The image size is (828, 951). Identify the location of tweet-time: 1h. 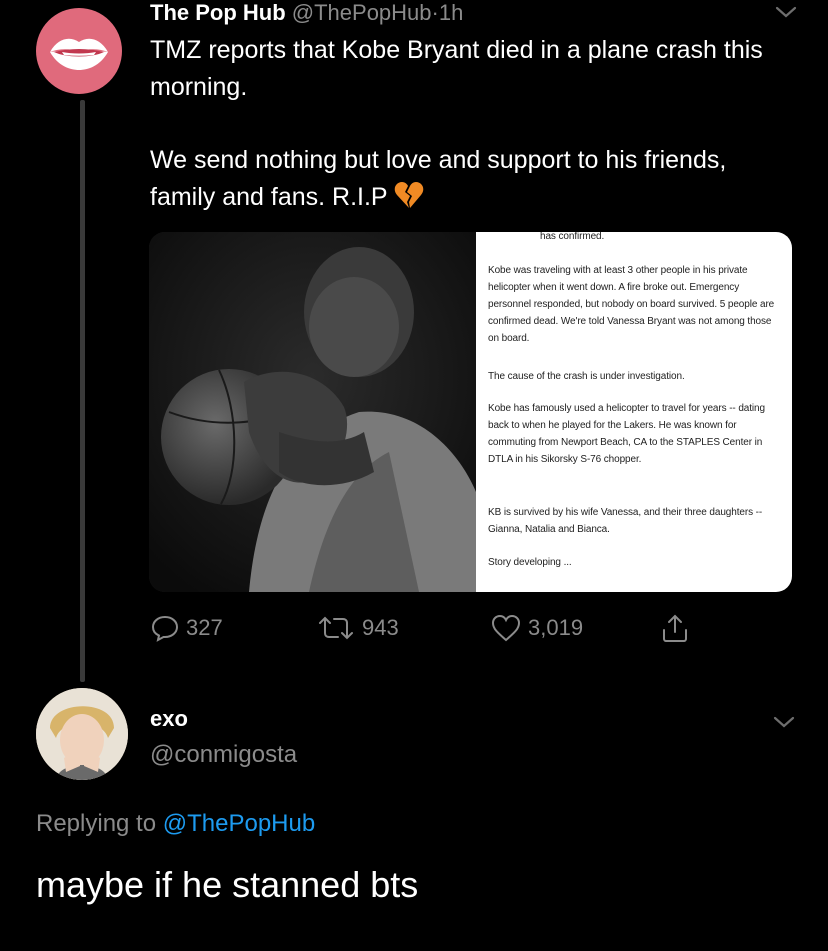
(451, 12).